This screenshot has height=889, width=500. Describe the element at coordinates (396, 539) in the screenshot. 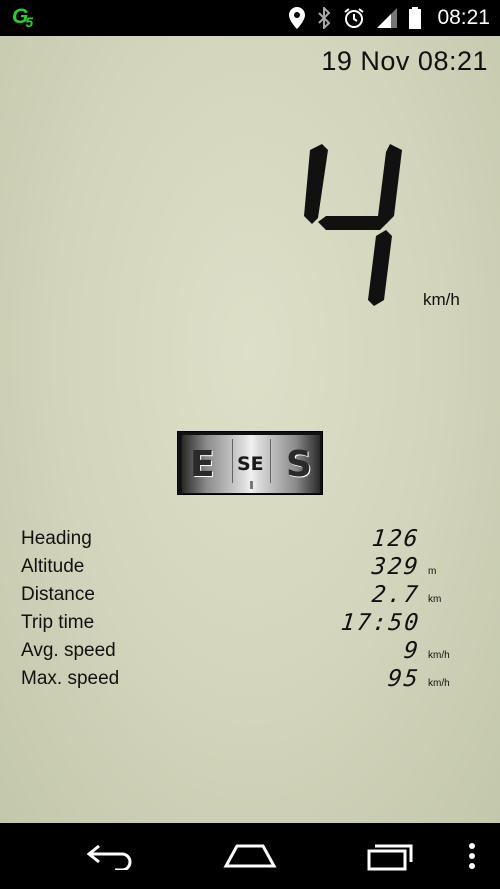

I see `stat-value: 126` at that location.